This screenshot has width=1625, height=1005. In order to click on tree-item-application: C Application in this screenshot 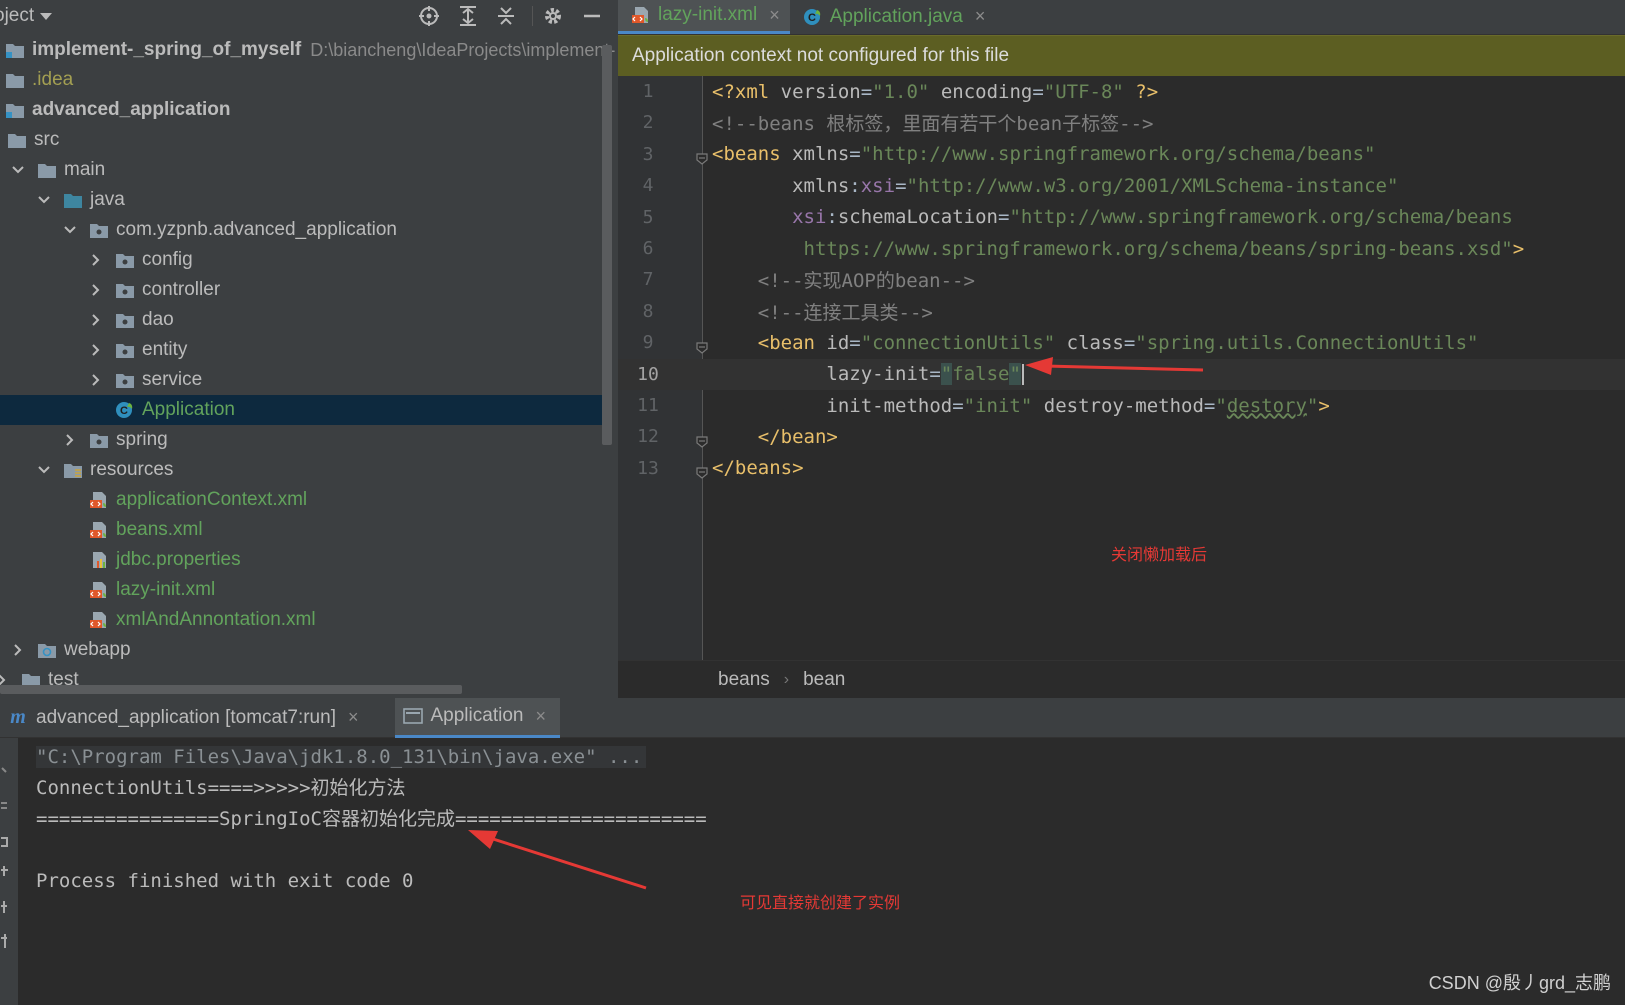, I will do `click(302, 410)`.